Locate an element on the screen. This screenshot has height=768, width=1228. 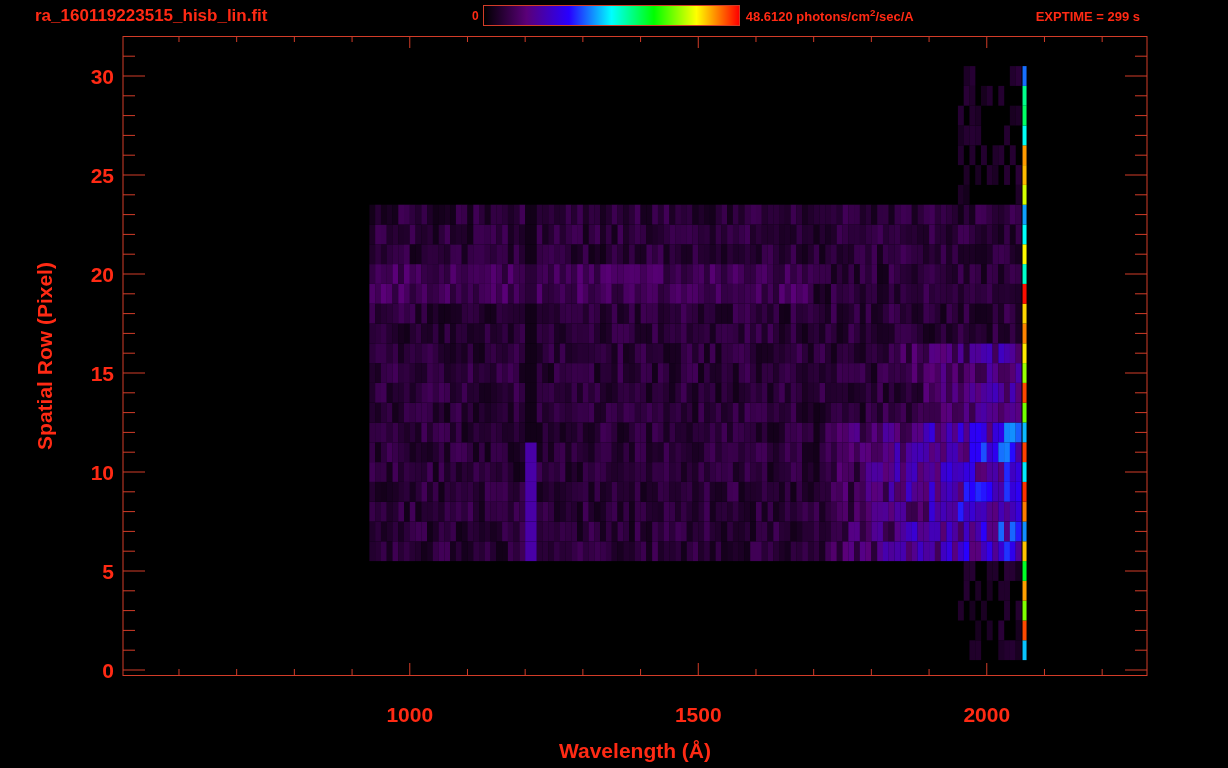
y-tick-label: 10 is located at coordinates (102, 472).